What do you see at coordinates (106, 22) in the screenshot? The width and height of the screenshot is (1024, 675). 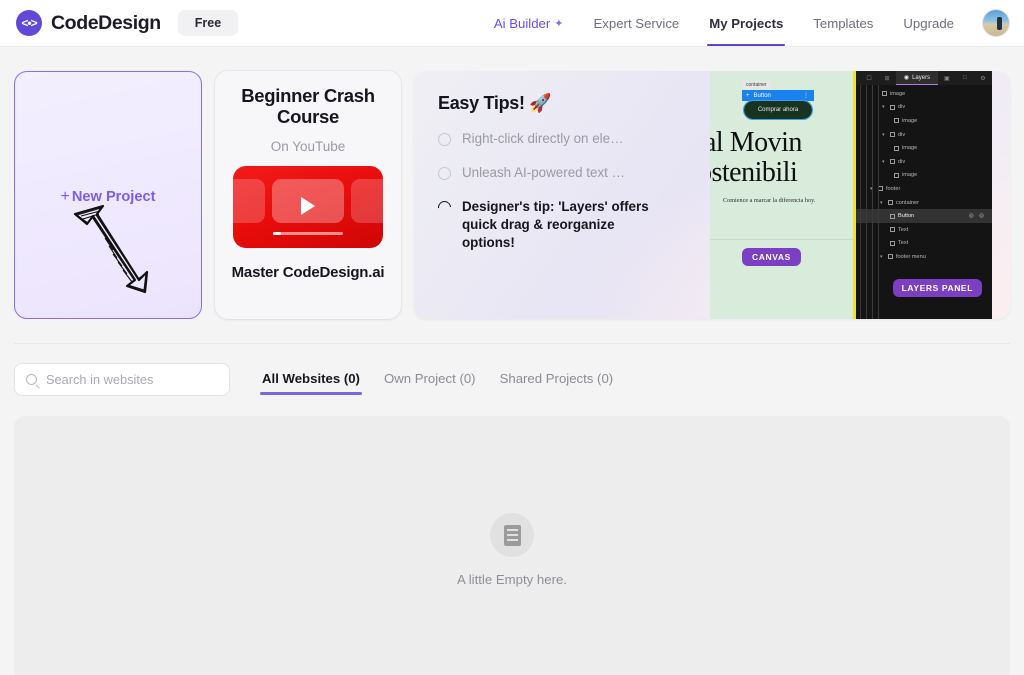 I see `brand-name: CodeDesign` at bounding box center [106, 22].